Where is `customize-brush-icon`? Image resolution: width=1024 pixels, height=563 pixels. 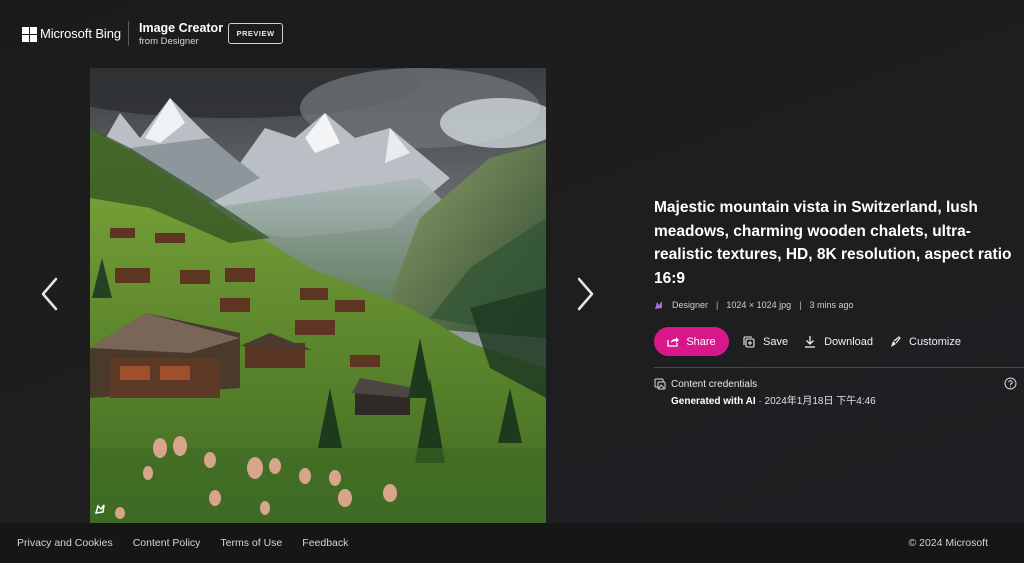 customize-brush-icon is located at coordinates (896, 341).